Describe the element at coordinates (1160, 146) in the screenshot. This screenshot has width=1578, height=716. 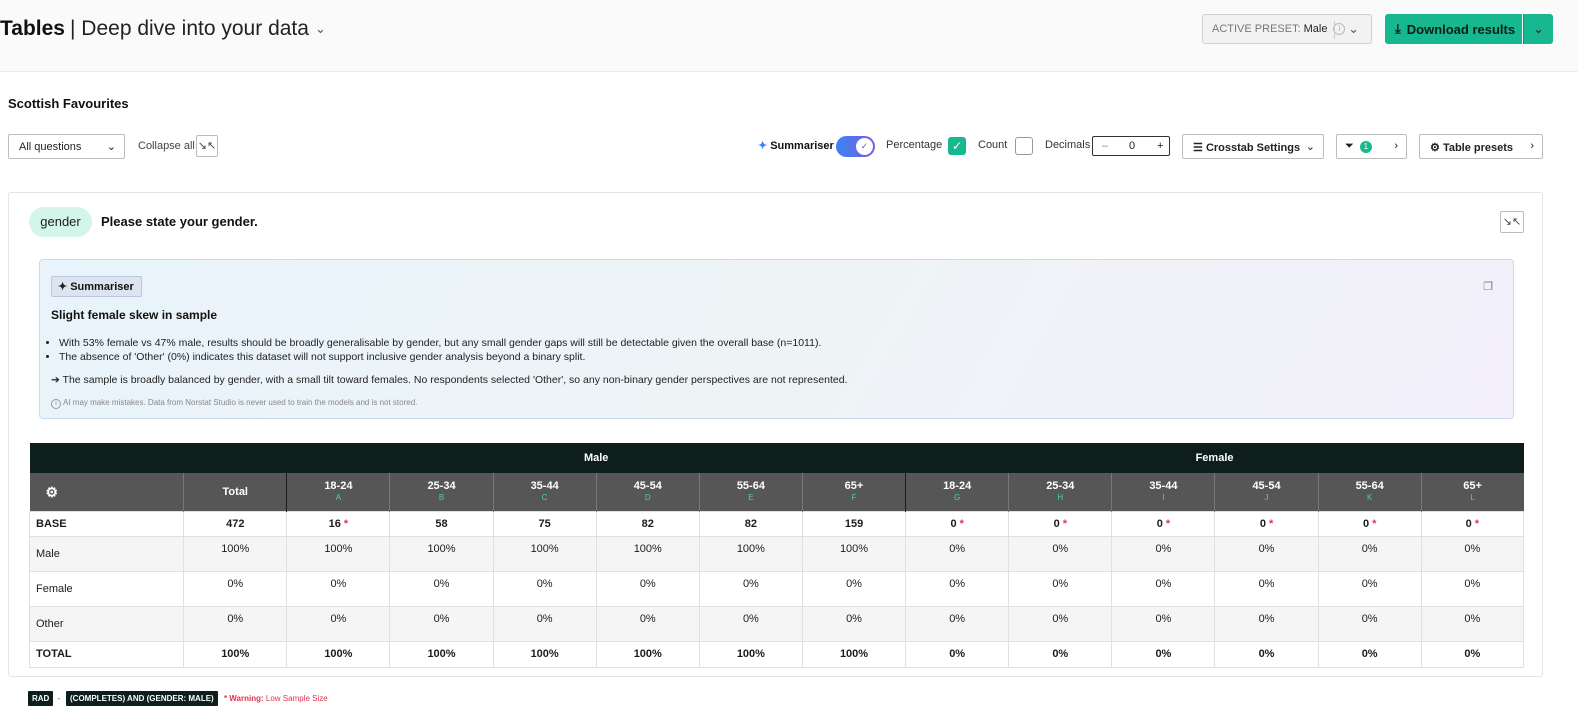
I see `increment-button: +` at that location.